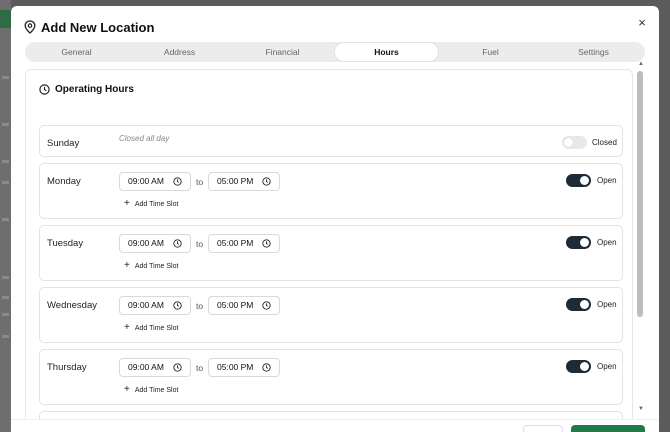 This screenshot has width=670, height=432. Describe the element at coordinates (490, 52) in the screenshot. I see `tab-fuel: Fuel` at that location.